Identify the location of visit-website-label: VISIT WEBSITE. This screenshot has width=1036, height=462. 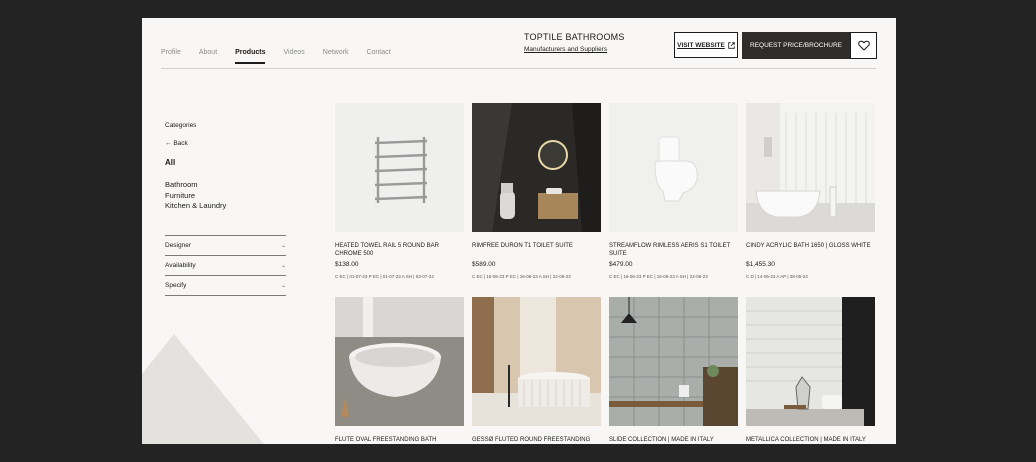
(701, 45).